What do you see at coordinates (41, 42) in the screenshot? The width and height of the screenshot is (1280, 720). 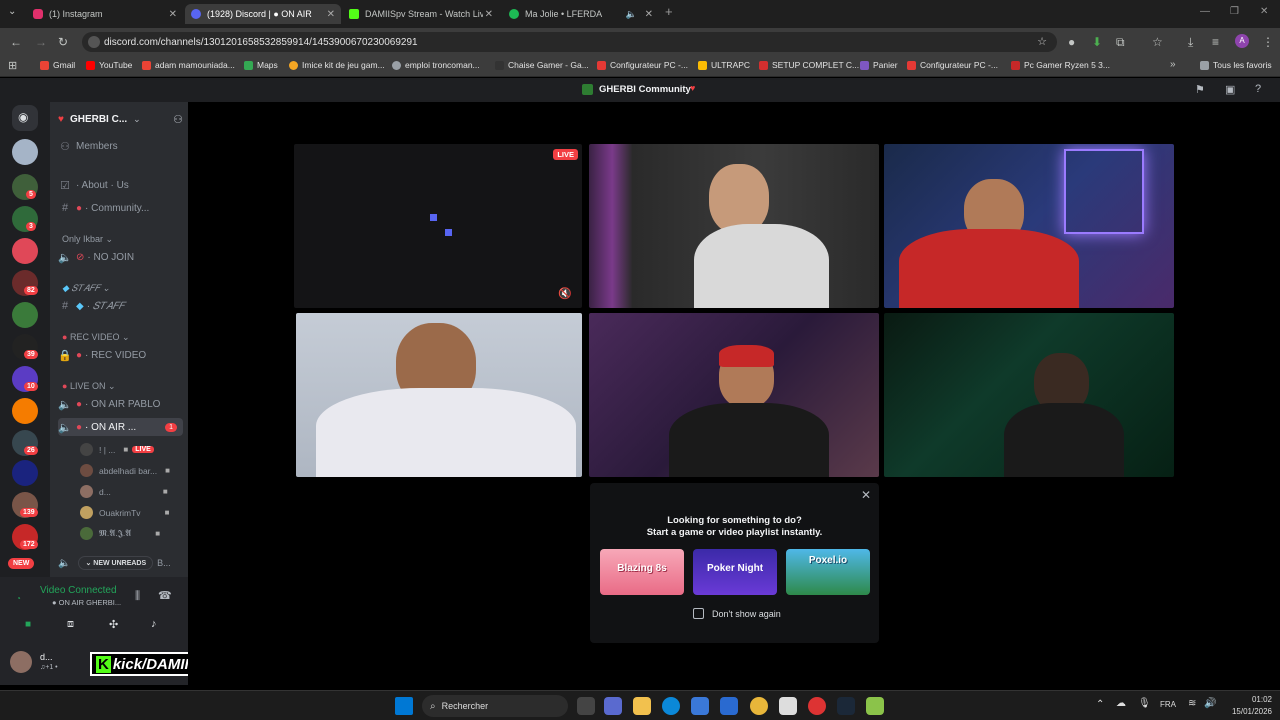 I see `forward-icon: →` at bounding box center [41, 42].